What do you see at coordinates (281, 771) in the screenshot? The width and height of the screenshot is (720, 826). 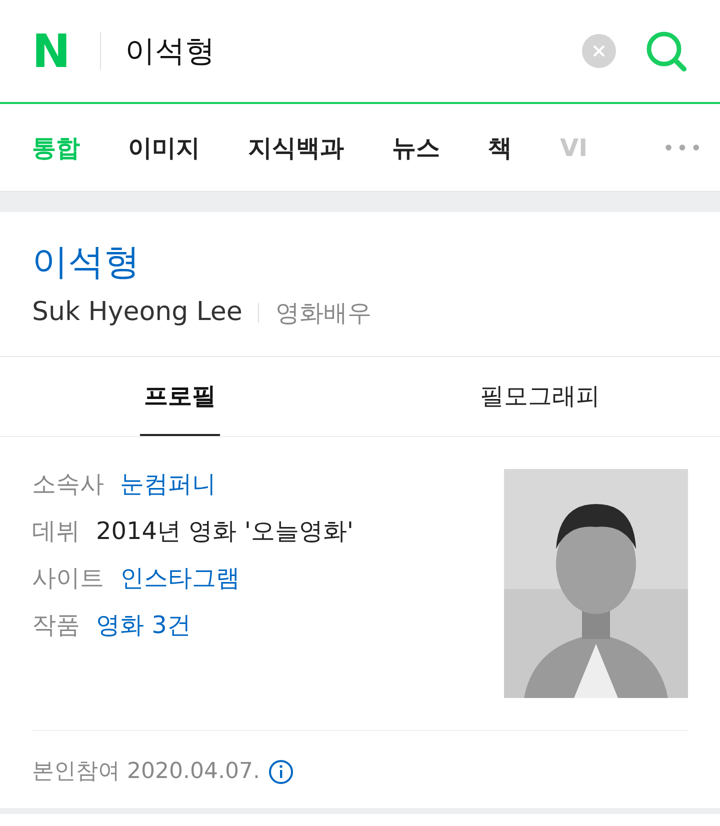 I see `info-icon` at bounding box center [281, 771].